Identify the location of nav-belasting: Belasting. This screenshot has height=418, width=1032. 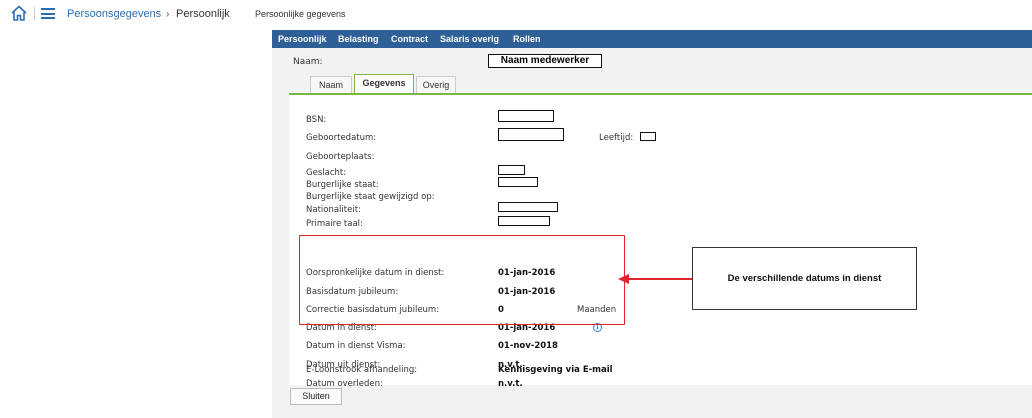
(358, 39).